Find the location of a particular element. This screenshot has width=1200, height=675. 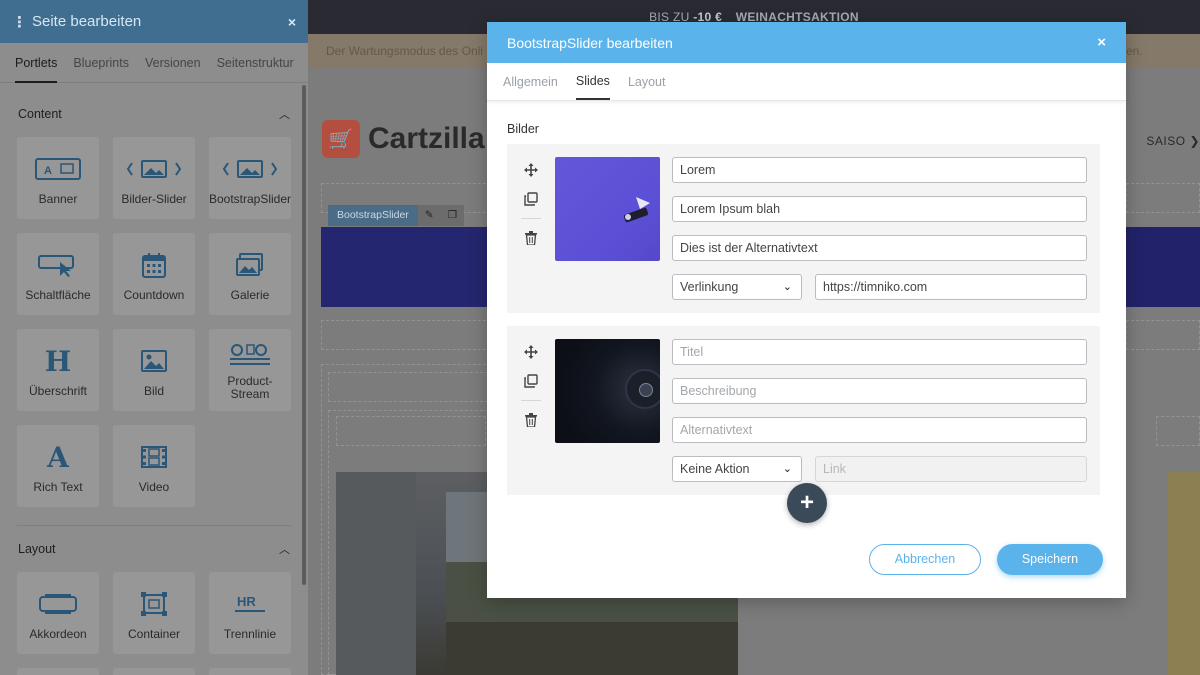

banner-icon: A is located at coordinates (58, 169).